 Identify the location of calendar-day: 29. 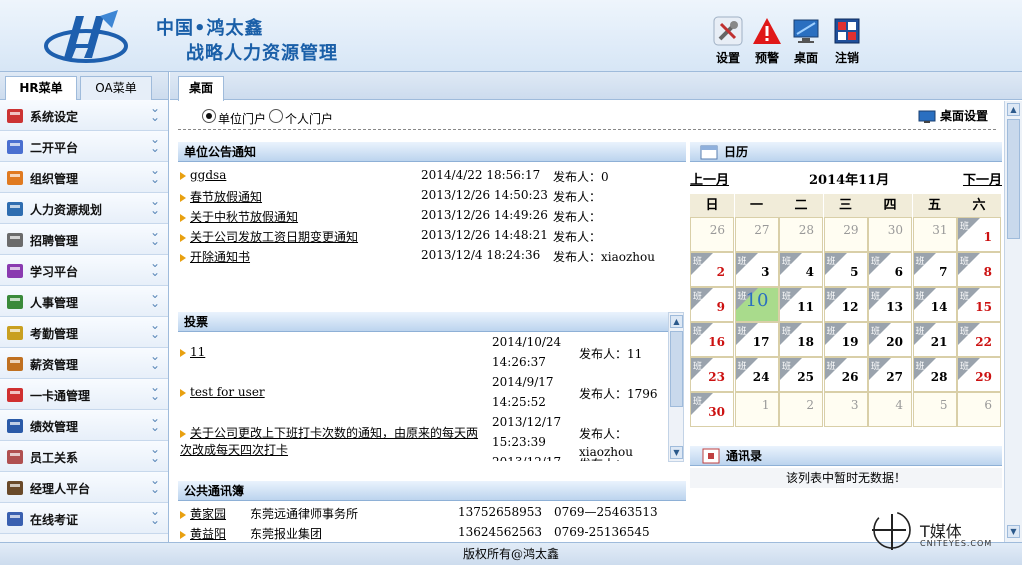
(845, 234).